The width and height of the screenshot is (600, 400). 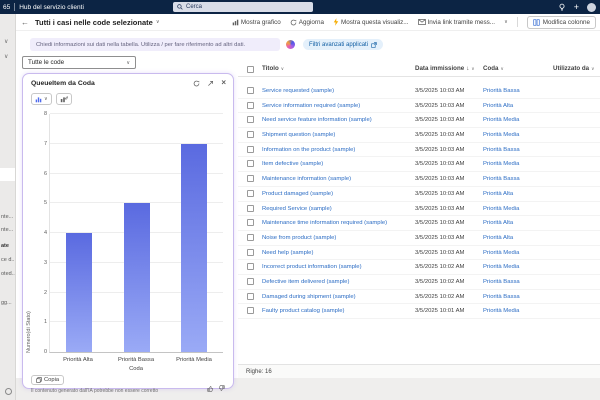 What do you see at coordinates (48, 380) in the screenshot?
I see `copy-button: Copia` at bounding box center [48, 380].